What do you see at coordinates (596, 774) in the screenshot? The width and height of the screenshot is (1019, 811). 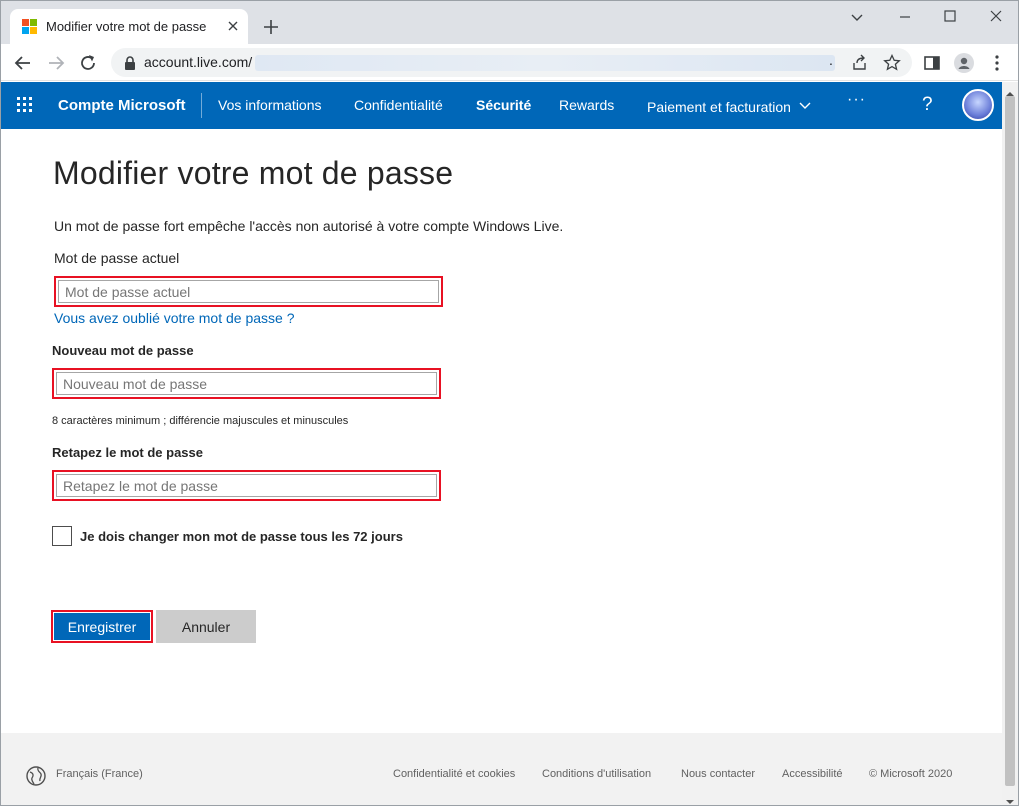 I see `footer-link-terms: Conditions d'utilisation` at bounding box center [596, 774].